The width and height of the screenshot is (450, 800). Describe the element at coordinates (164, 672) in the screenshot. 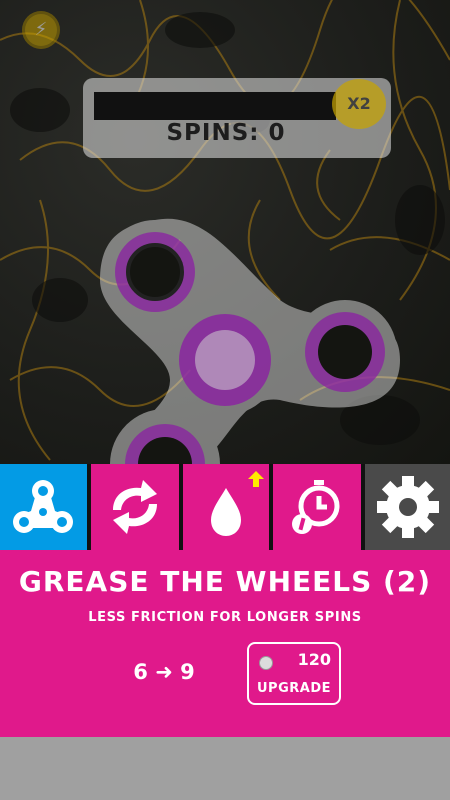

I see `upgrade-stat-change: 6 ➜ 9` at that location.